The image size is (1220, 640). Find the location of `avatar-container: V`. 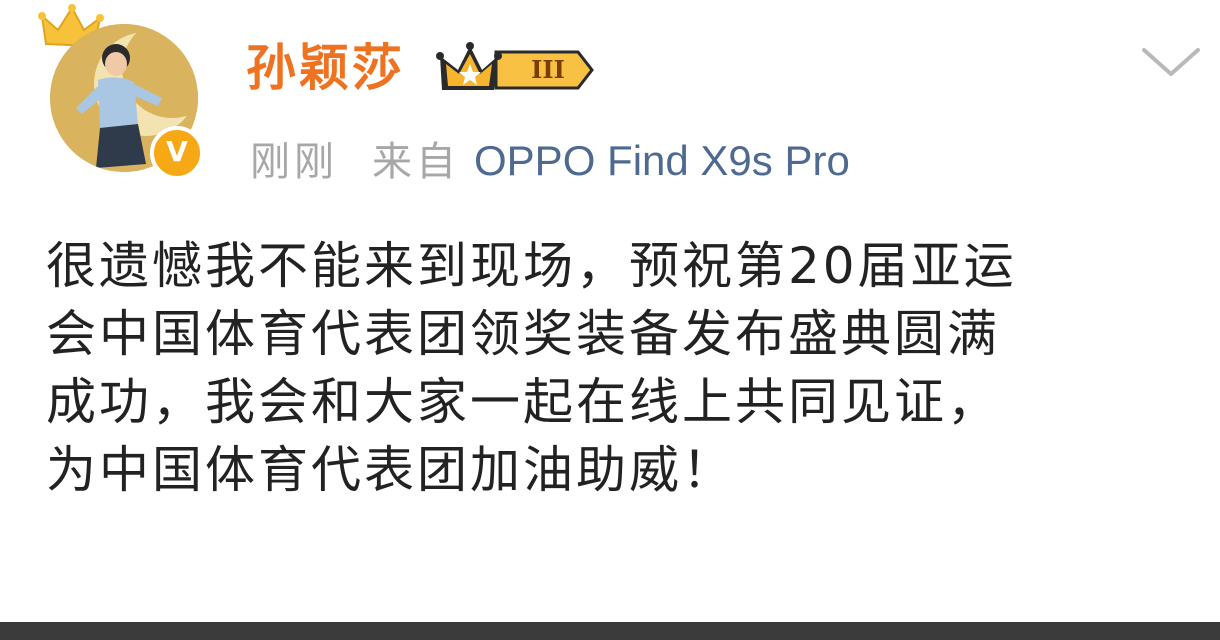

avatar-container: V is located at coordinates (128, 94).